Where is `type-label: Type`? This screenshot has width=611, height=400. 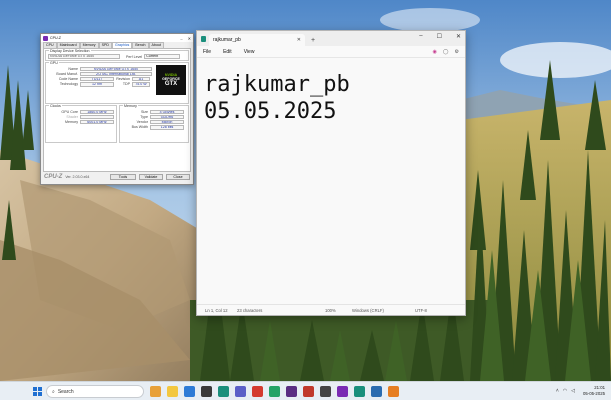 type-label: Type is located at coordinates (144, 116).